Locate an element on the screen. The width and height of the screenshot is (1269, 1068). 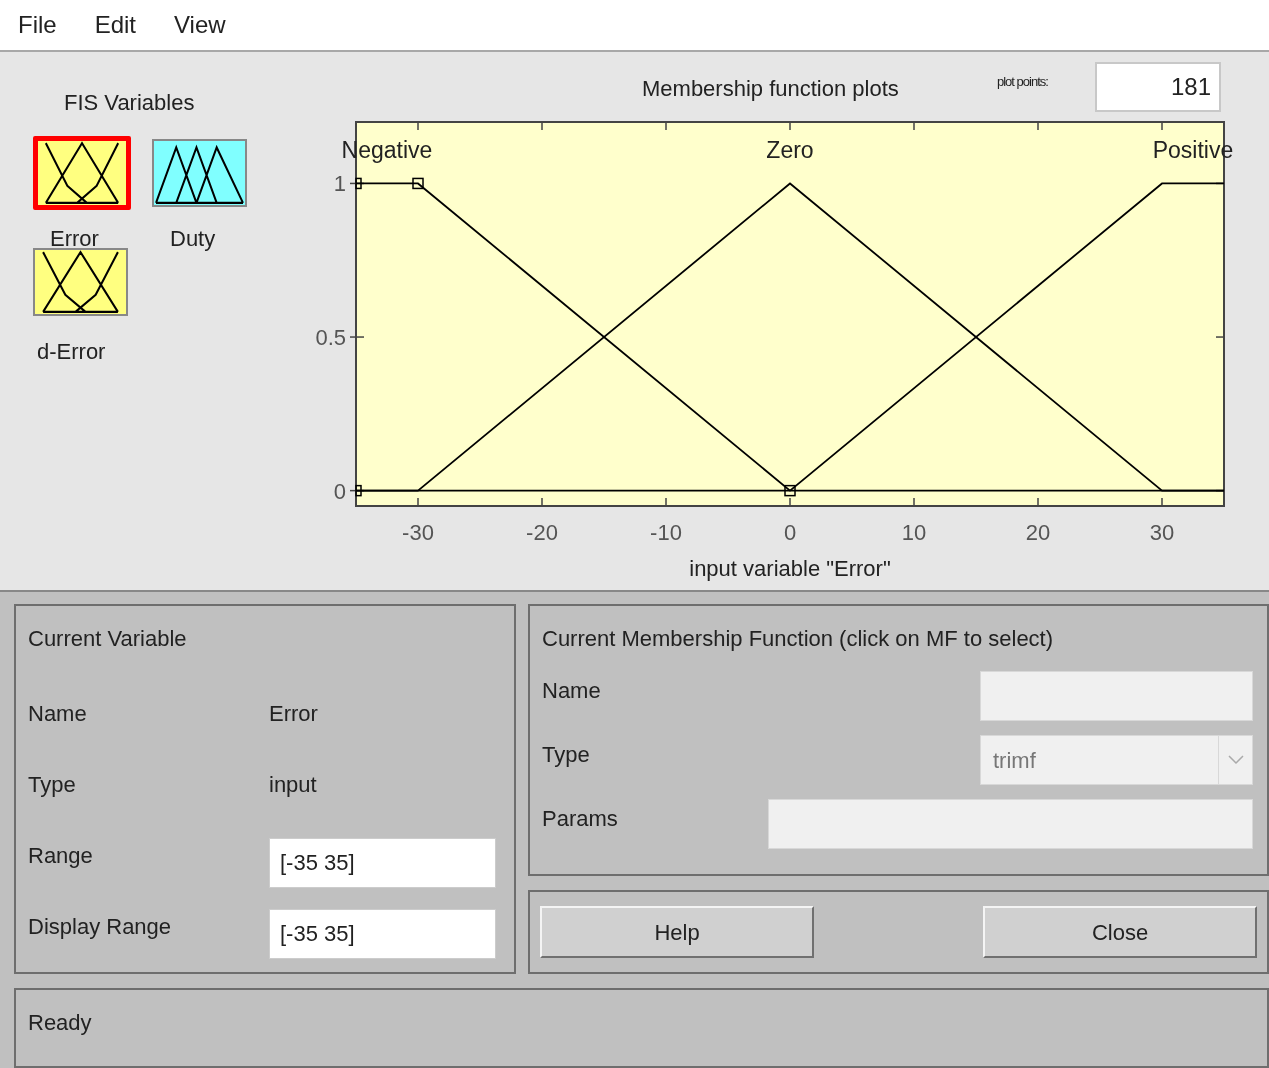
field-label: Range is located at coordinates (61, 856).